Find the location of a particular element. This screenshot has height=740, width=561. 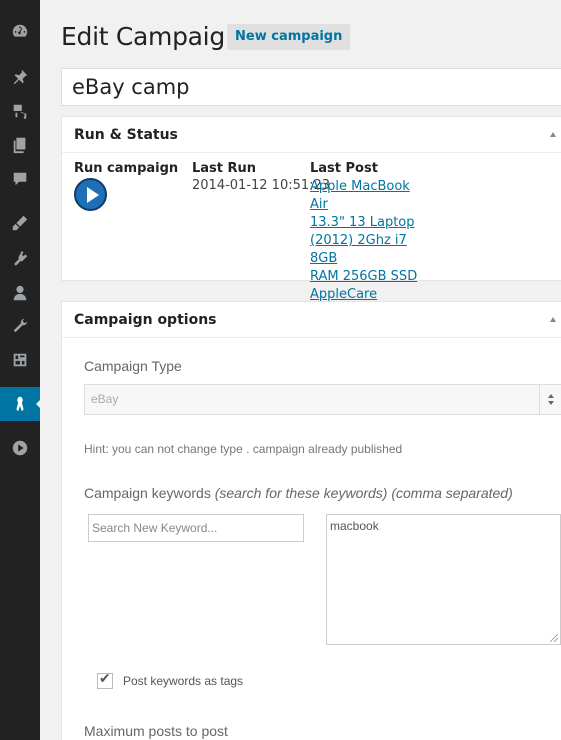

post-keywords-tags-row: Post keywords as tags is located at coordinates (170, 680).